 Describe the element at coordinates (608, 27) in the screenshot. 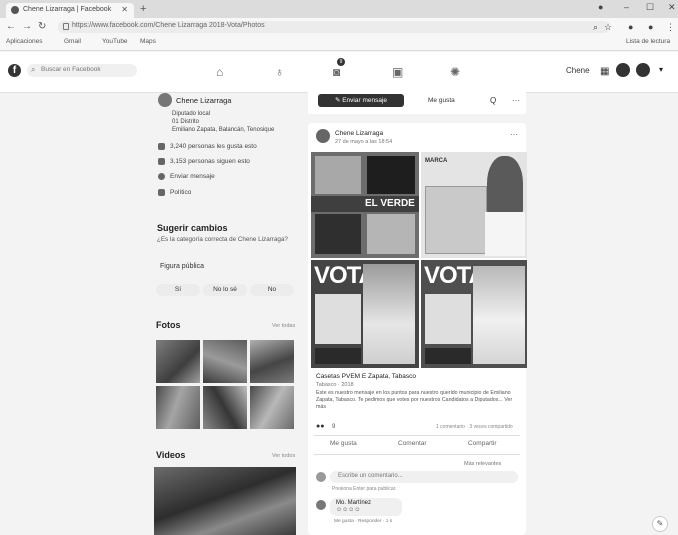

I see `star-icon: ☆` at that location.